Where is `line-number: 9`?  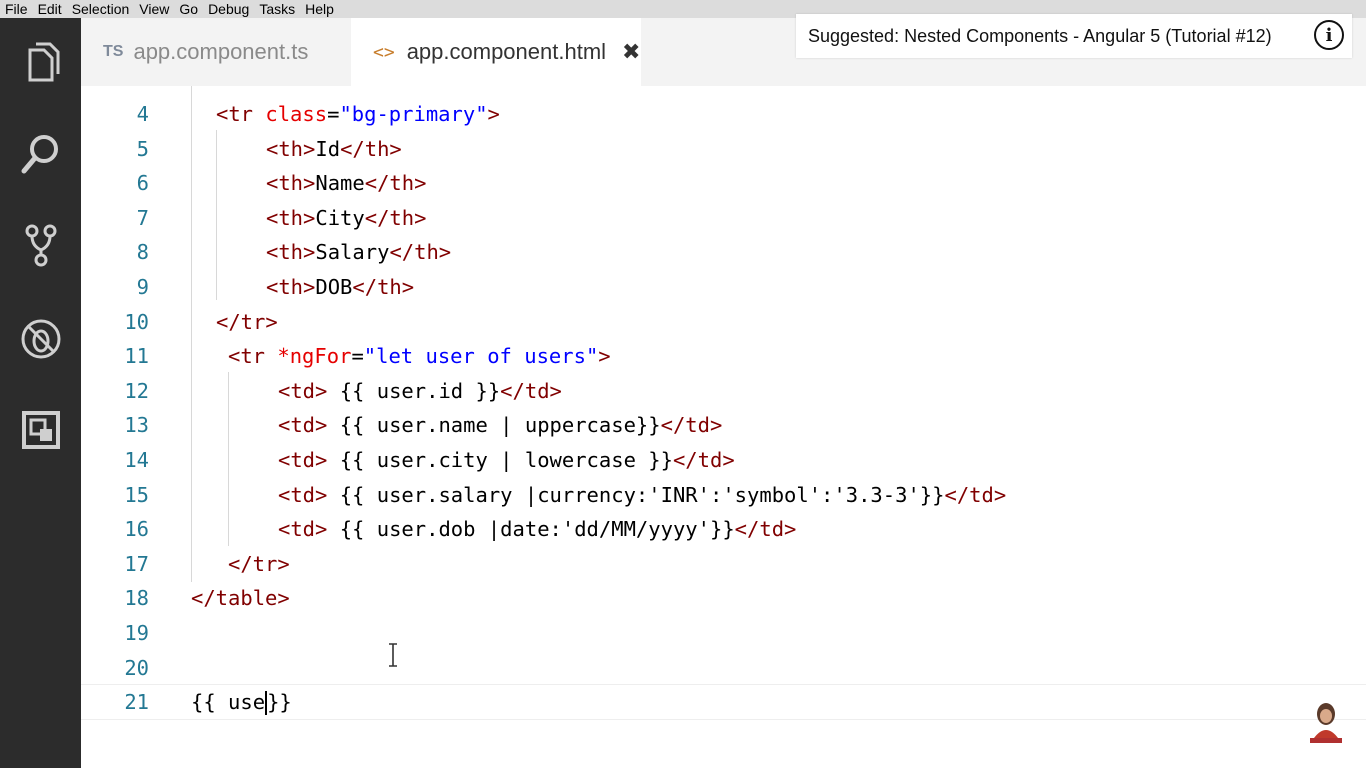 line-number: 9 is located at coordinates (142, 287).